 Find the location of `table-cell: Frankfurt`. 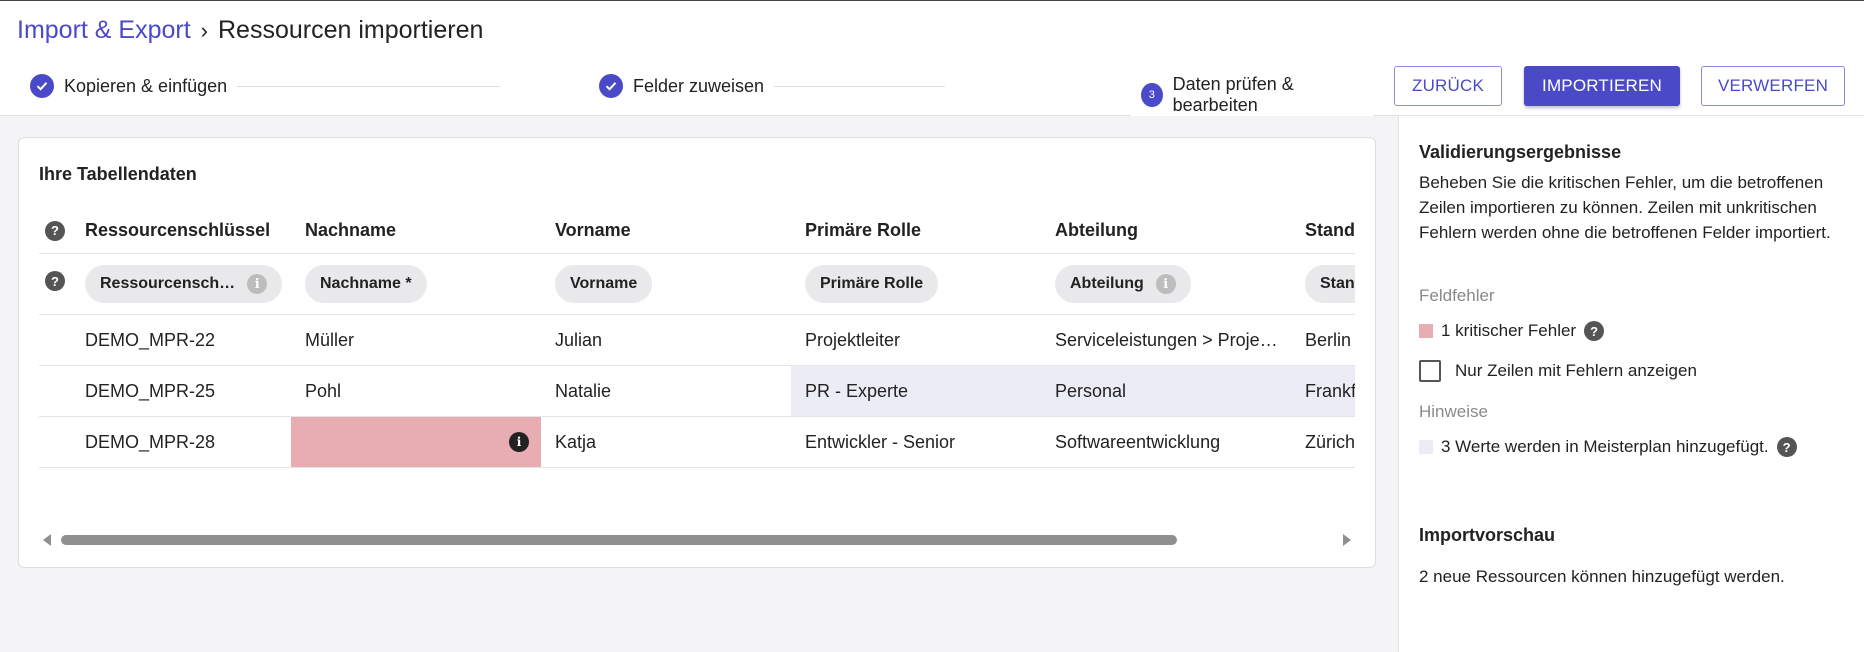

table-cell: Frankfurt is located at coordinates (1330, 391).